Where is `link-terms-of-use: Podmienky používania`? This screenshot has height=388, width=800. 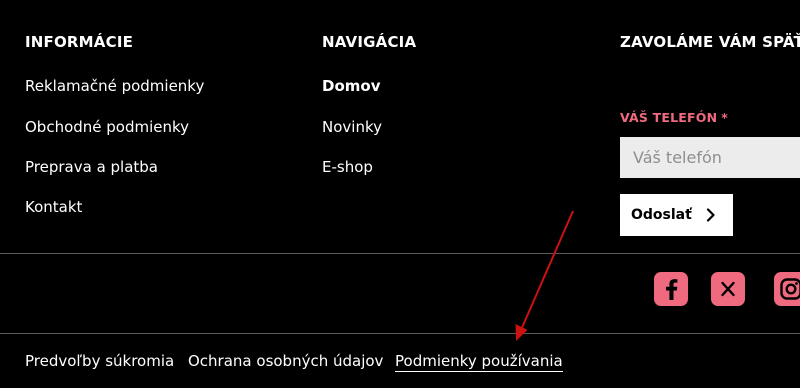
link-terms-of-use: Podmienky používania is located at coordinates (479, 362).